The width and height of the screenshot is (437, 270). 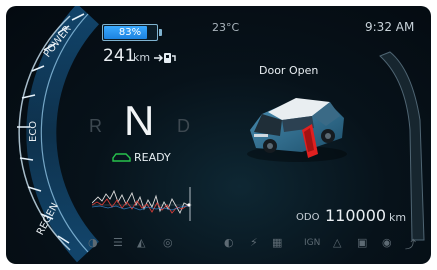 I want to click on temperature: 23°C, so click(x=226, y=27).